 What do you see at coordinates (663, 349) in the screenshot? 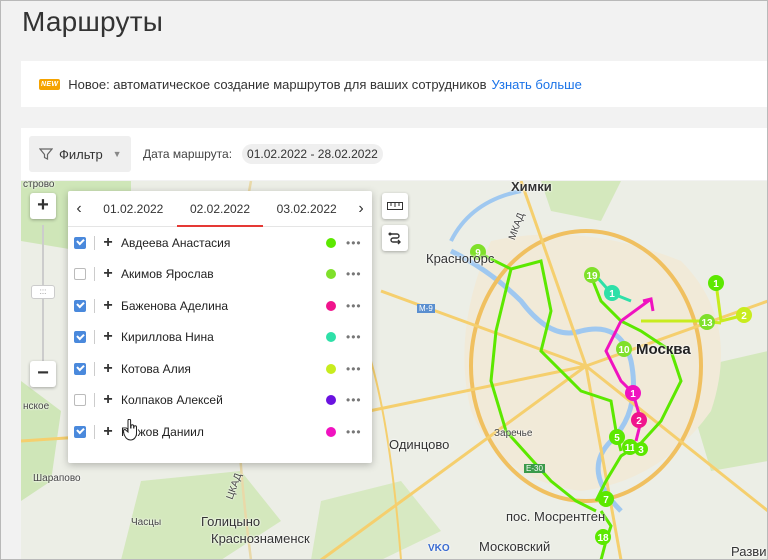
I see `map-label-moscow: Москва` at bounding box center [663, 349].